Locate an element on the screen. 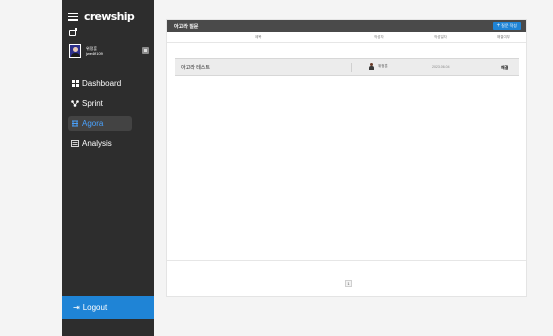 The width and height of the screenshot is (553, 336). profile-settings-button is located at coordinates (145, 50).